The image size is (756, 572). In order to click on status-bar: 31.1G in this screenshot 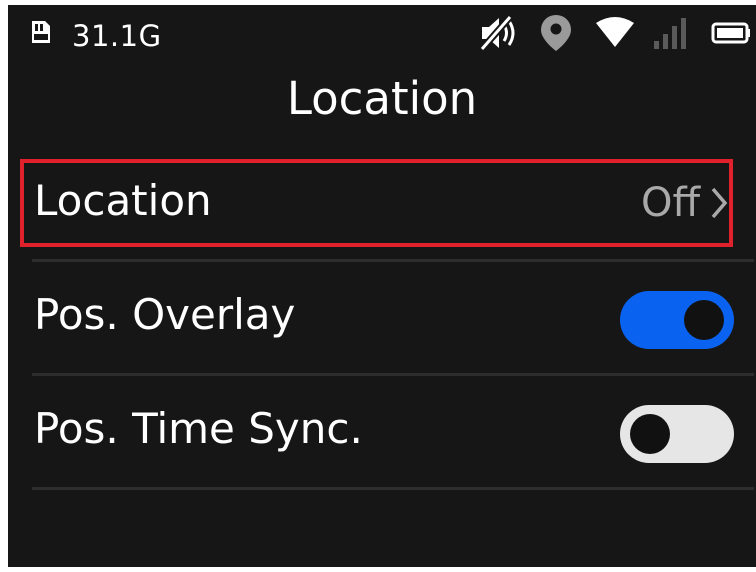, I will do `click(382, 36)`.